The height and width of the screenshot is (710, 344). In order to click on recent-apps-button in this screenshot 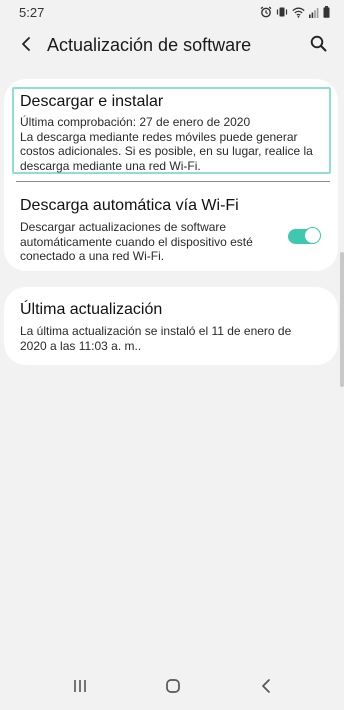, I will do `click(80, 688)`.